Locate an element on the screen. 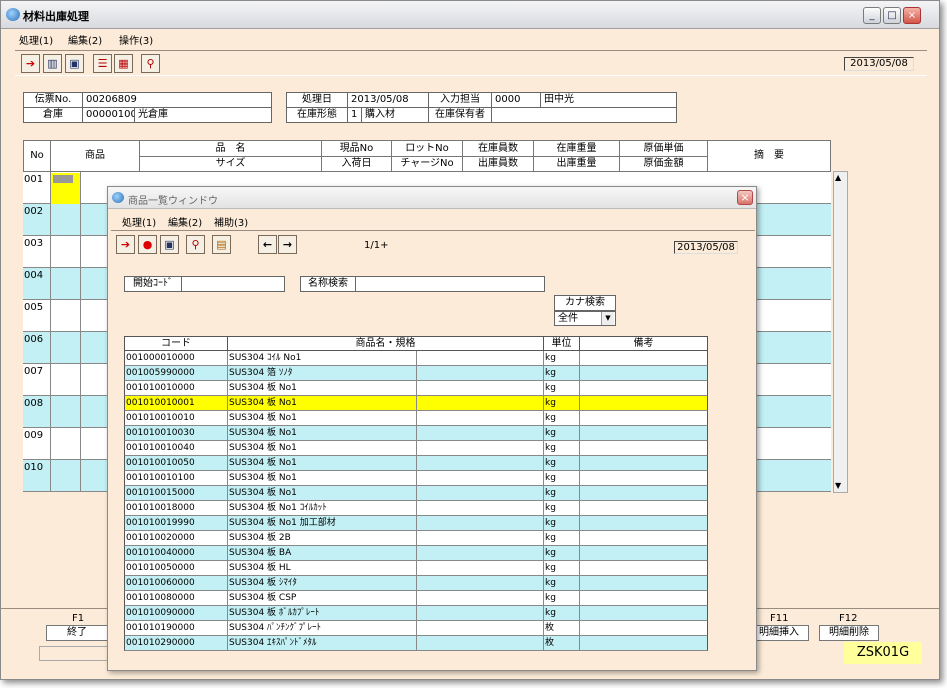  item-code: 001010010001 is located at coordinates (176, 403).